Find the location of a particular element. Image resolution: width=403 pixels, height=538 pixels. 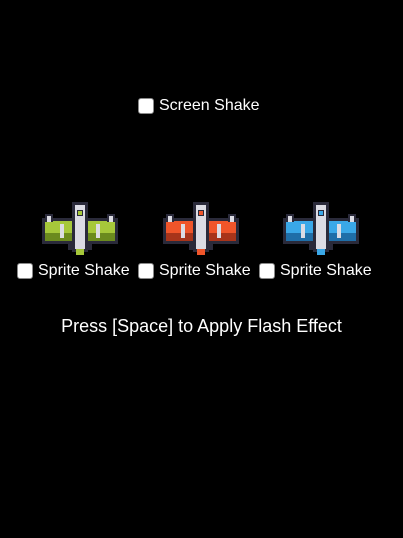

screen-shake-toggle: Screen Shake is located at coordinates (199, 106).